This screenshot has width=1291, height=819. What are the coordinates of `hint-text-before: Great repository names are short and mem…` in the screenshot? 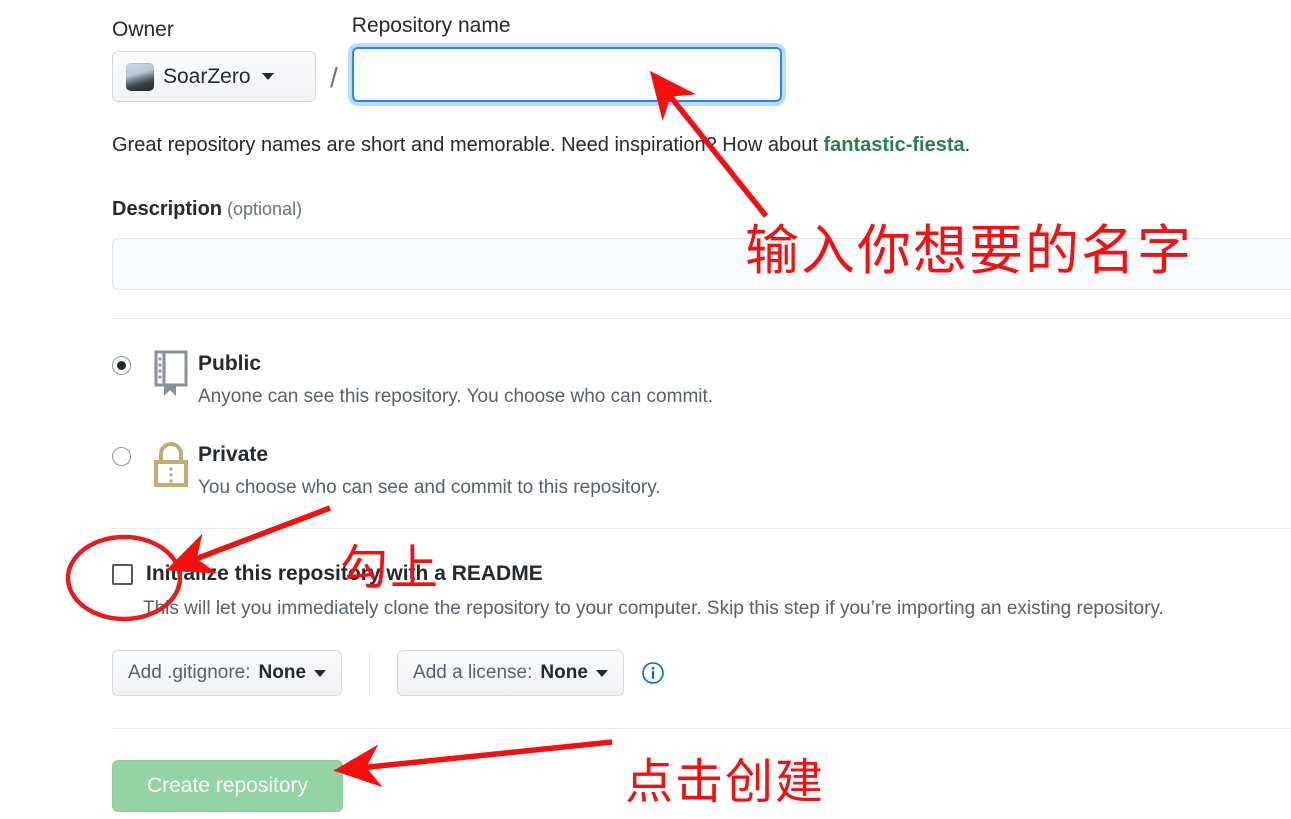 It's located at (468, 145).